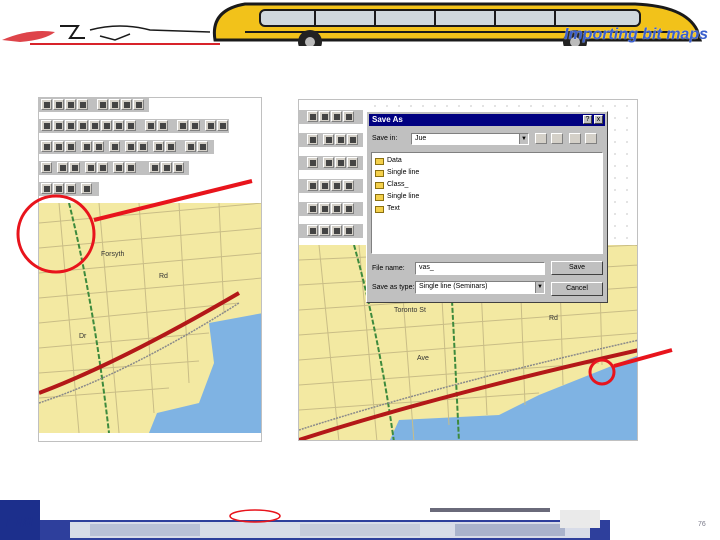 Image resolution: width=720 pixels, height=540 pixels. I want to click on page-number: 76, so click(702, 524).